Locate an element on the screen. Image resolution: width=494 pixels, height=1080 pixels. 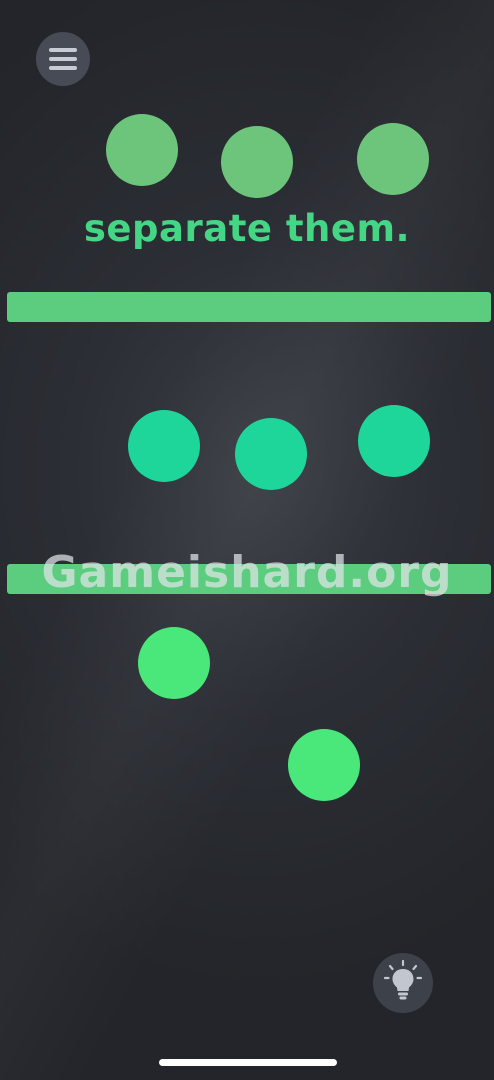
instruction-text: separate them. is located at coordinates (247, 228).